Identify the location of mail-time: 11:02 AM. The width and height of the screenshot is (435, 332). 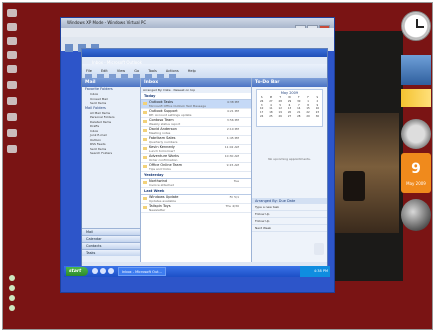
(231, 147).